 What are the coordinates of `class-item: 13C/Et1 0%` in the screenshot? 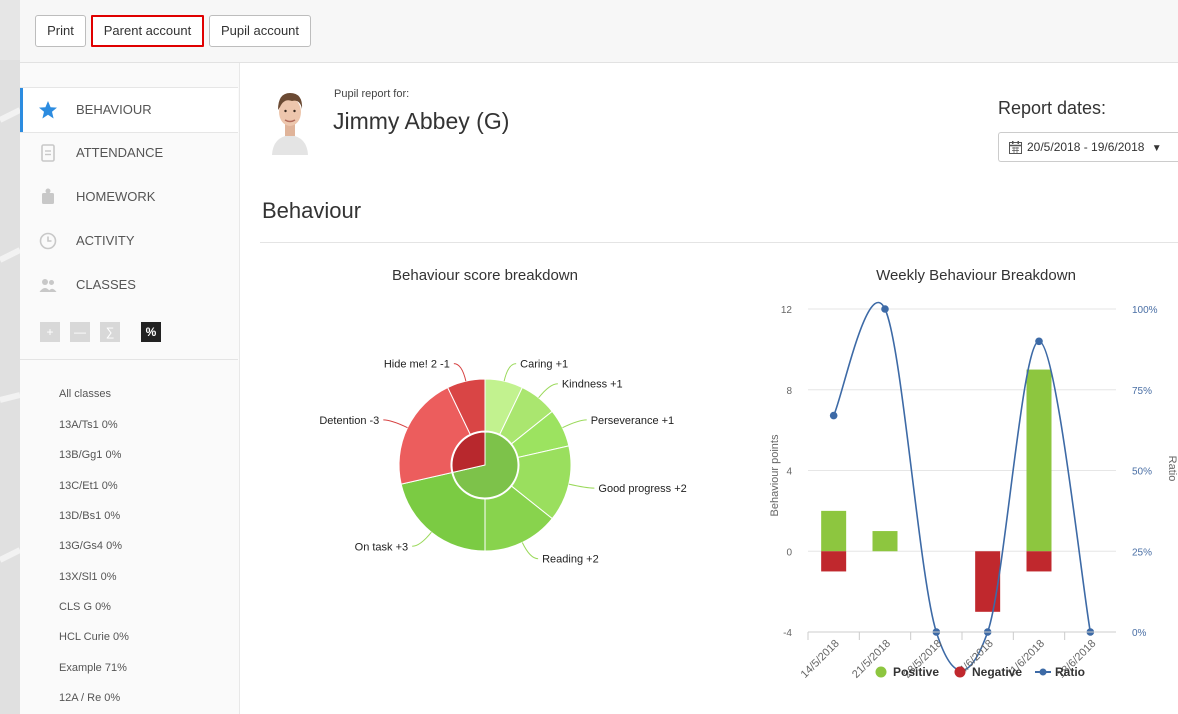 It's located at (88, 486).